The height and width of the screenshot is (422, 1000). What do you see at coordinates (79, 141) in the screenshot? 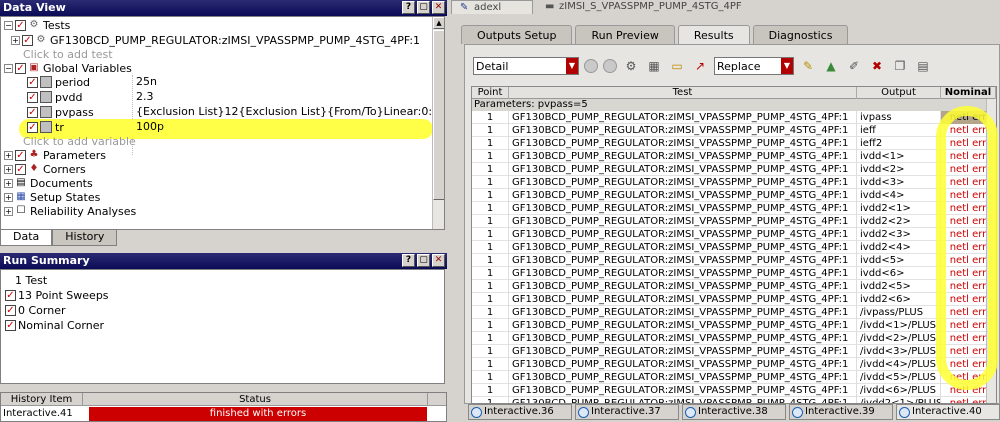
I see `add-variable-placeholder: Click to add variable` at bounding box center [79, 141].